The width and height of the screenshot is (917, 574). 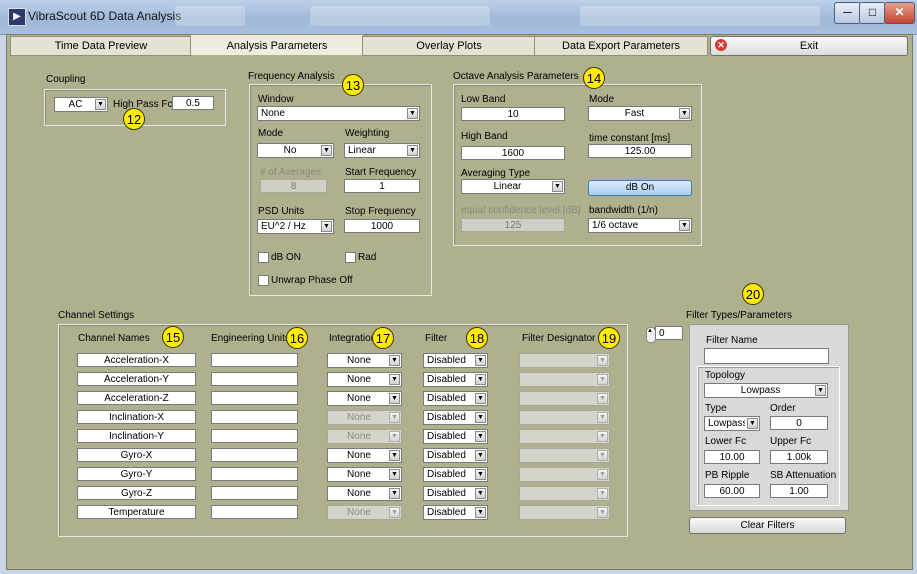 I want to click on high-pass-fc-input: 0.5, so click(x=193, y=103).